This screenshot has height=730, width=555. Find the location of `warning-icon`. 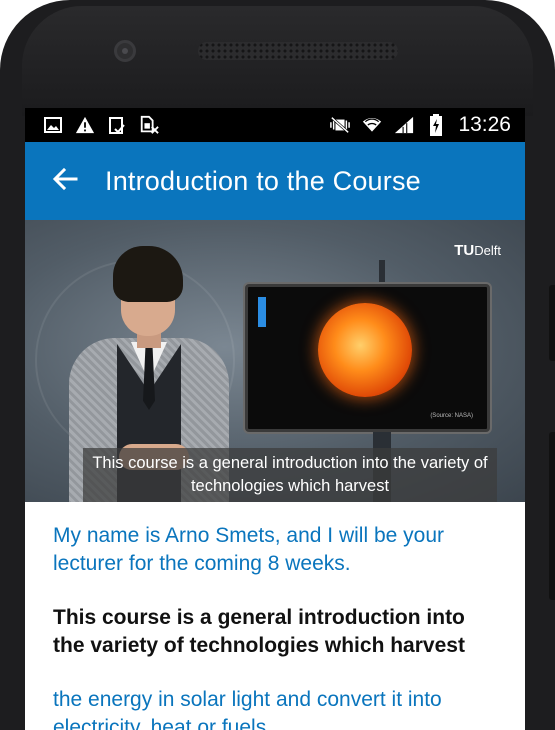

warning-icon is located at coordinates (85, 125).